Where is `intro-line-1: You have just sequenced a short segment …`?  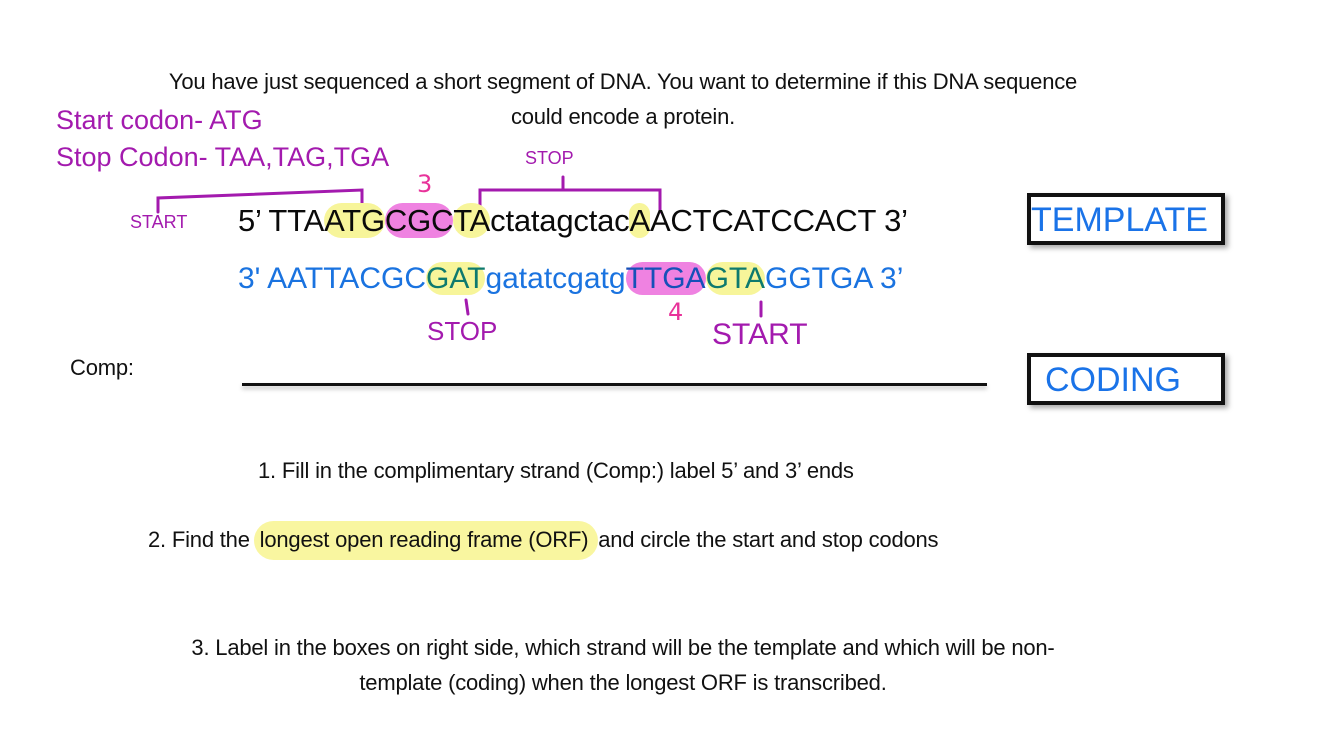 intro-line-1: You have just sequenced a short segment … is located at coordinates (623, 81).